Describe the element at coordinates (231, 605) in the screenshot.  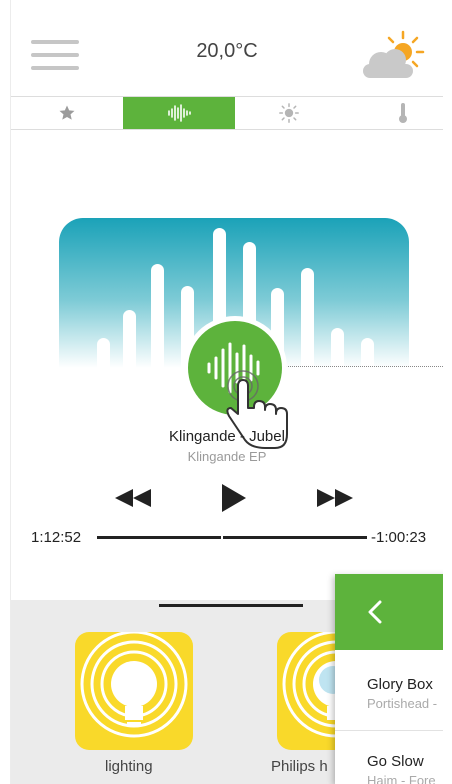
I see `drawer-handle` at that location.